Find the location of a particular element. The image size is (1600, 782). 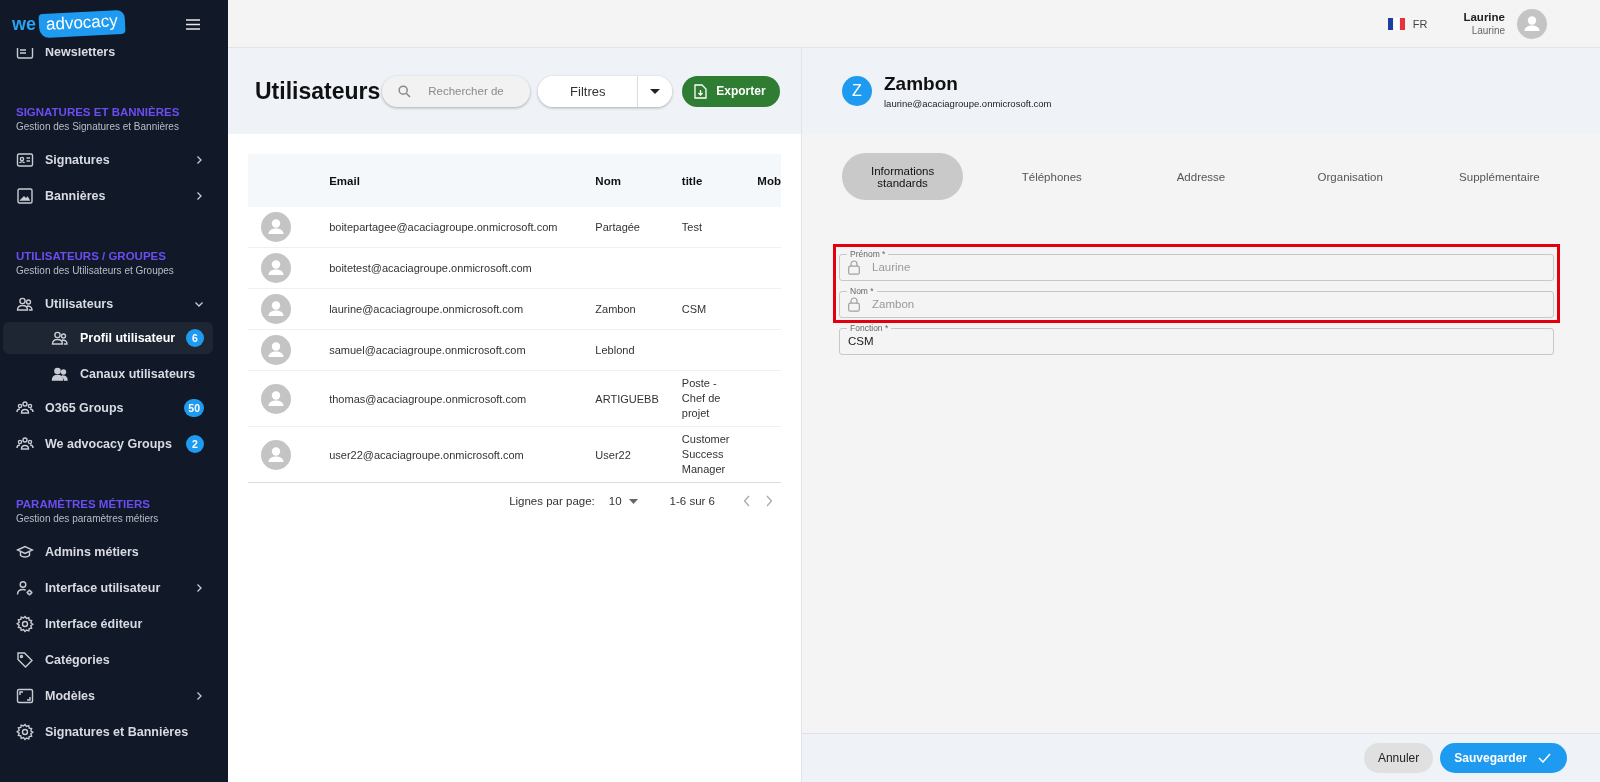

table-cell-text: Customer Success Manager is located at coordinates (706, 454).